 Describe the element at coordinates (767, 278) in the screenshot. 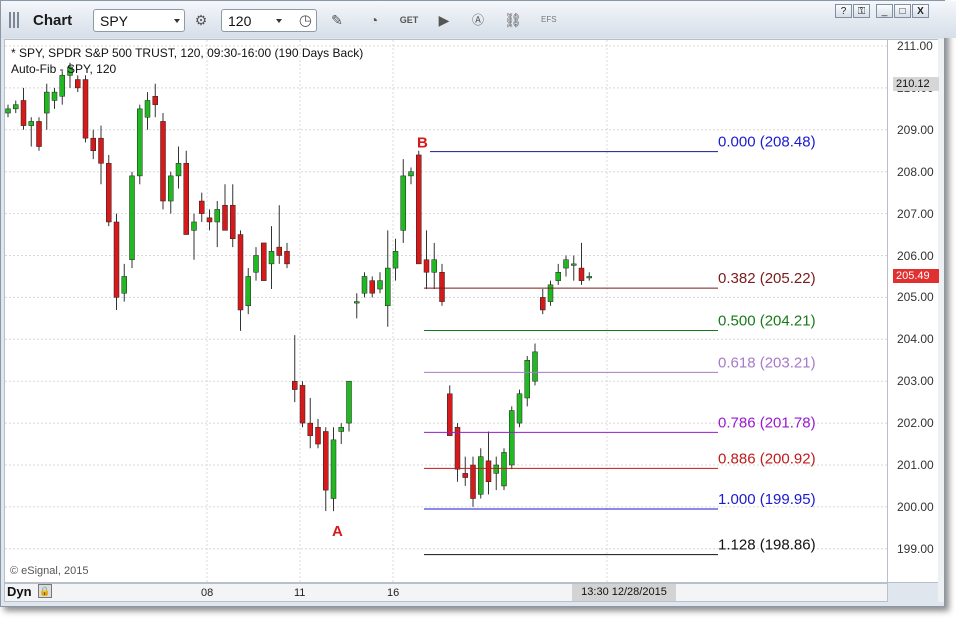

I see `fib-label: 0.382 (205.22)` at that location.